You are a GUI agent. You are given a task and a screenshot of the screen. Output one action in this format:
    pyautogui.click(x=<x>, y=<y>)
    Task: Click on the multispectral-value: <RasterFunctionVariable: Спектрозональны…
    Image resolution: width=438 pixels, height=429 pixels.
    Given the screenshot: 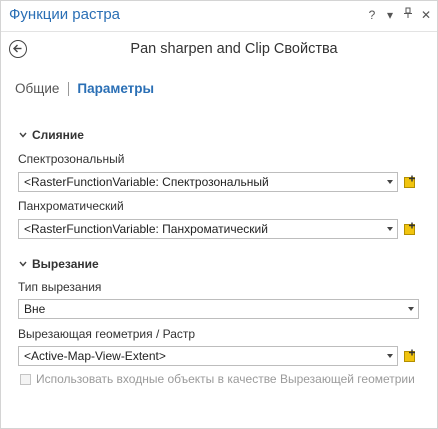 What is the action you would take?
    pyautogui.click(x=146, y=182)
    